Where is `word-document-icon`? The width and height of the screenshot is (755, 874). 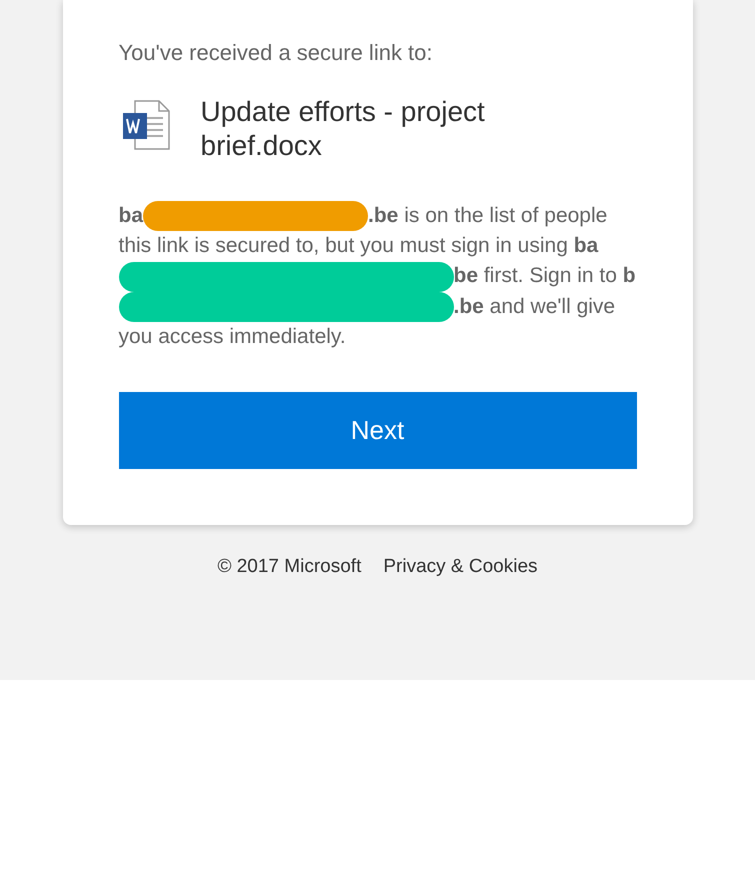 word-document-icon is located at coordinates (146, 125).